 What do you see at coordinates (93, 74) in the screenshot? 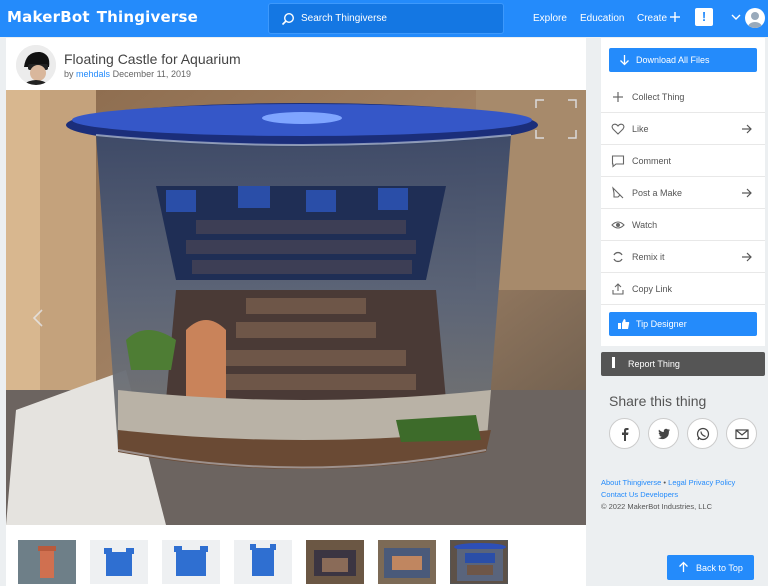
I see `author-link: mehdals` at bounding box center [93, 74].